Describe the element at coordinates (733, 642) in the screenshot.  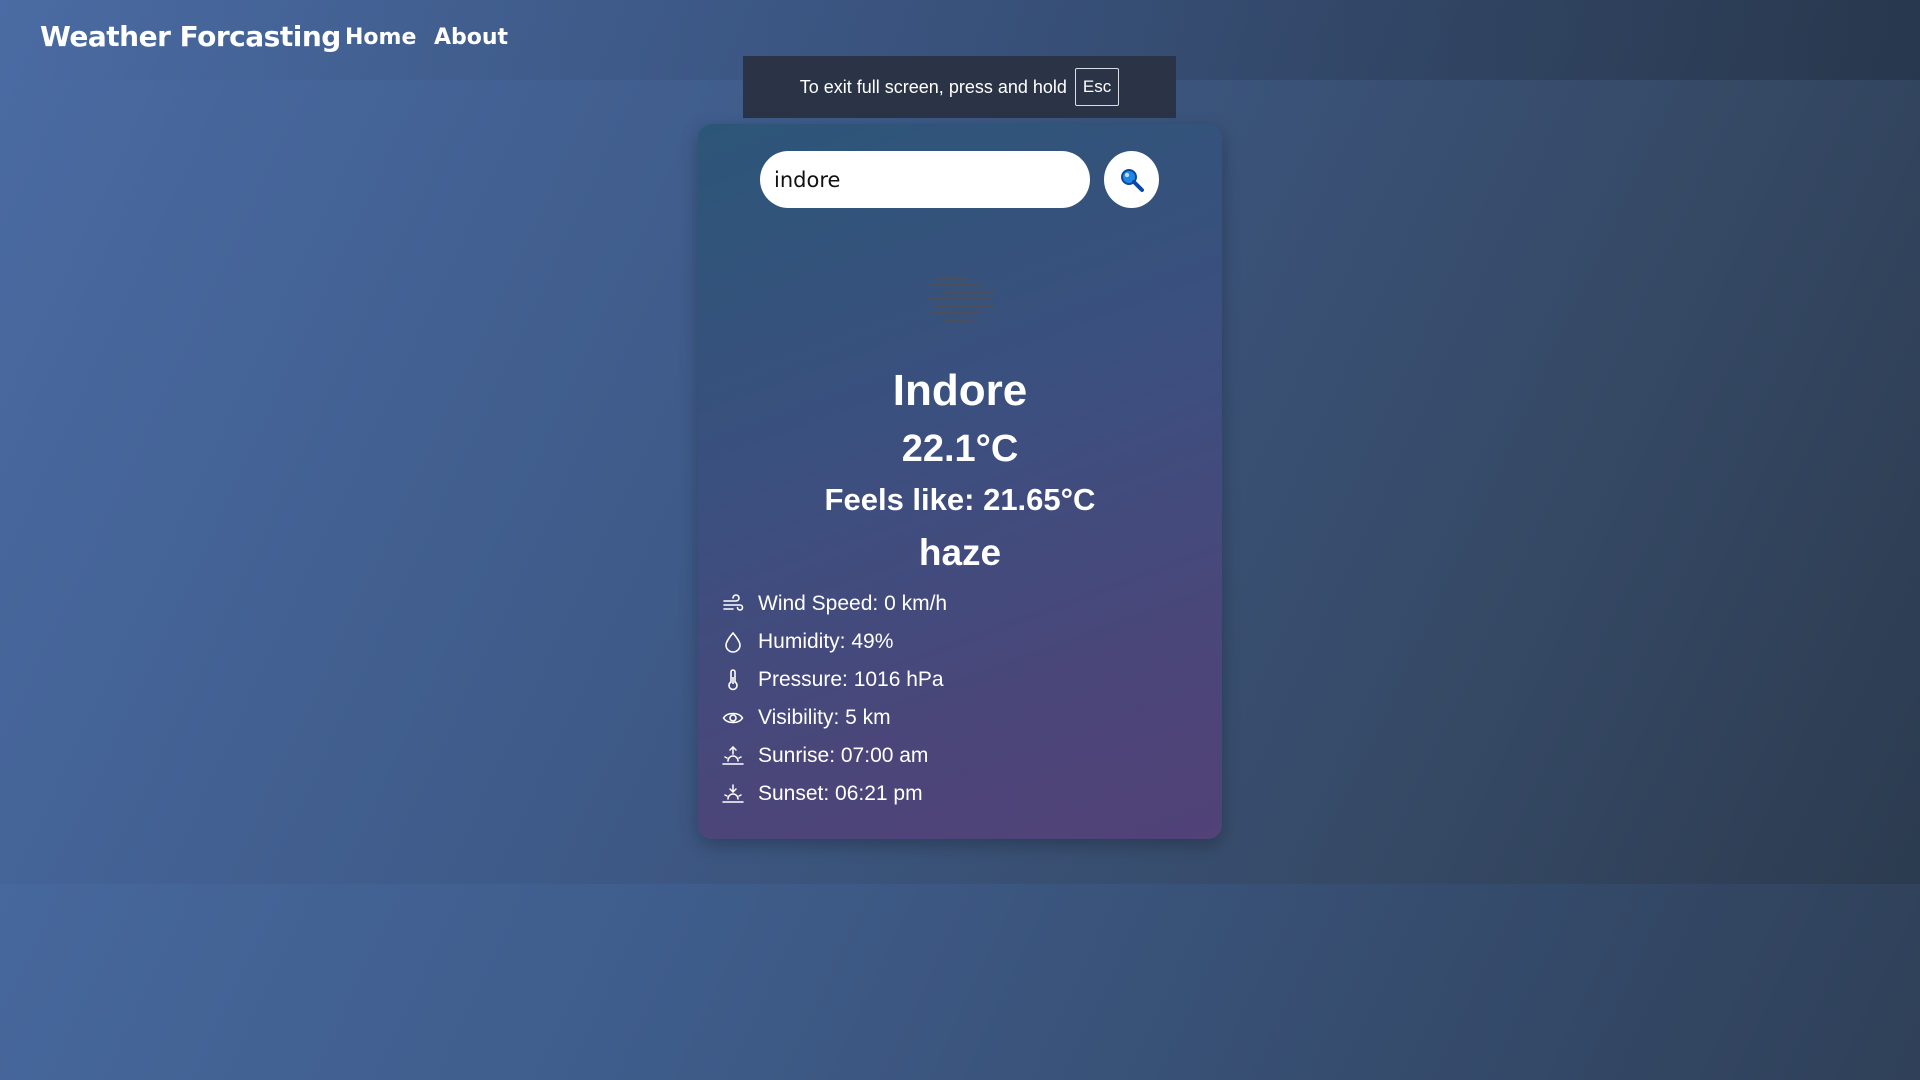
I see `droplet-icon` at that location.